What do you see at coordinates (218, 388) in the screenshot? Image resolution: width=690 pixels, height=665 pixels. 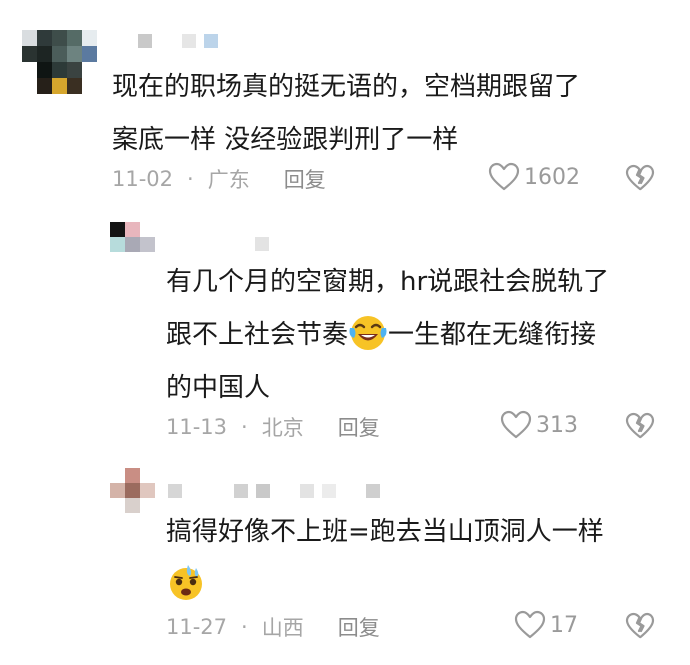 I see `reply-text-line: 的中国人` at bounding box center [218, 388].